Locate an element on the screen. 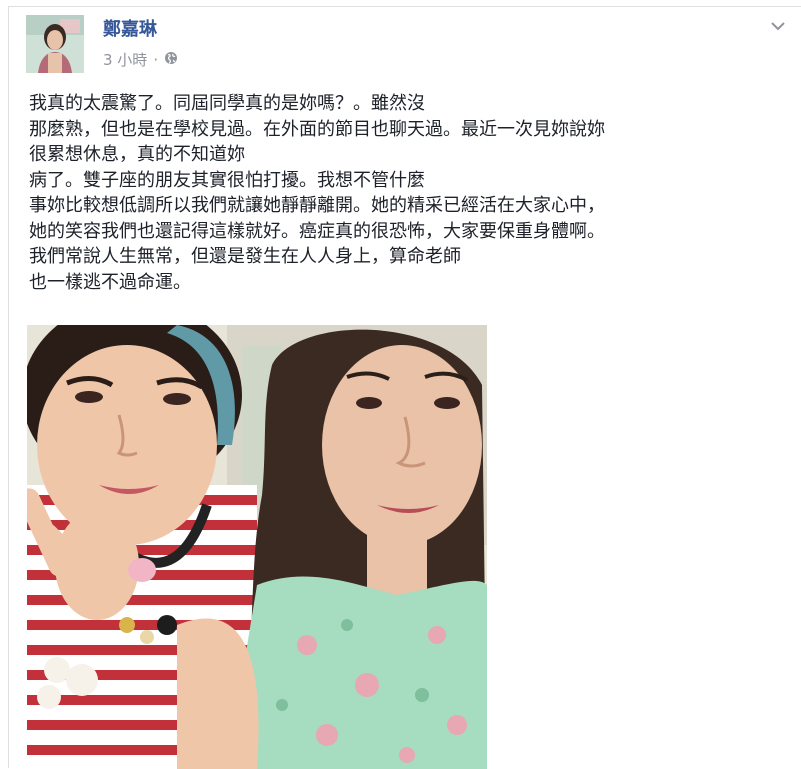 Image resolution: width=801 pixels, height=769 pixels. author-name: 鄭嘉琳 is located at coordinates (130, 28).